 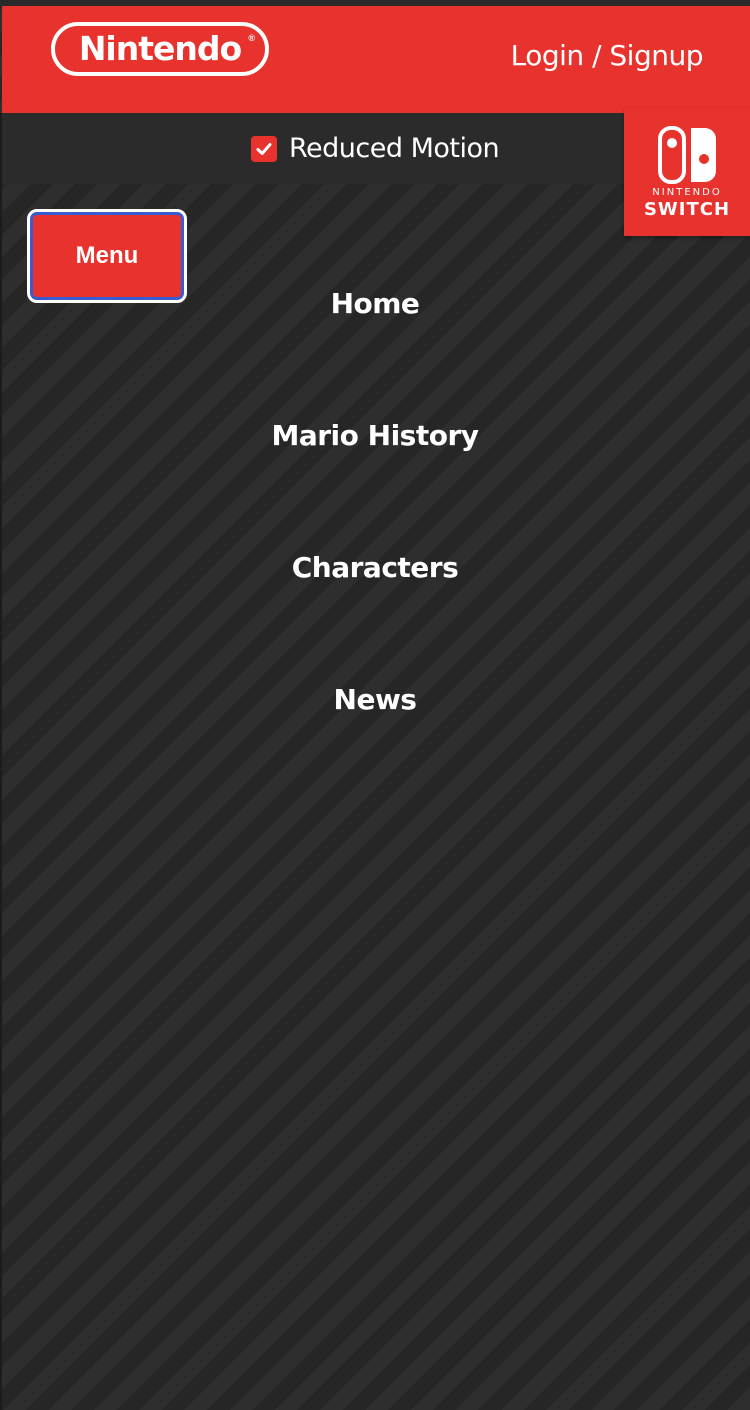 What do you see at coordinates (607, 56) in the screenshot?
I see `login-signup-link: Login / Signup` at bounding box center [607, 56].